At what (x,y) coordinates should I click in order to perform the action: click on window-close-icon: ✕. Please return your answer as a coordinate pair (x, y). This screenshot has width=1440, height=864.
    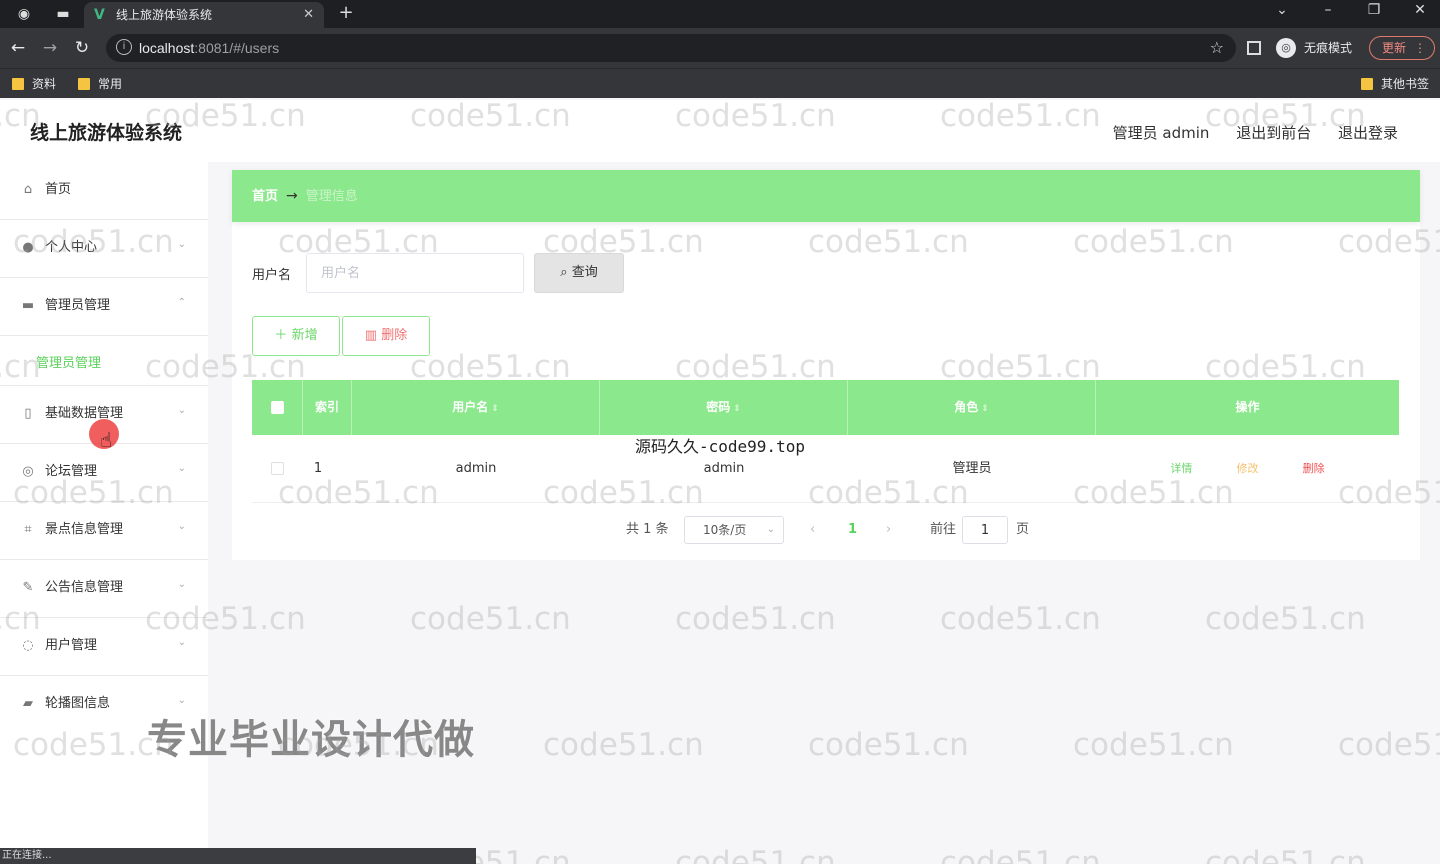
    Looking at the image, I should click on (1420, 10).